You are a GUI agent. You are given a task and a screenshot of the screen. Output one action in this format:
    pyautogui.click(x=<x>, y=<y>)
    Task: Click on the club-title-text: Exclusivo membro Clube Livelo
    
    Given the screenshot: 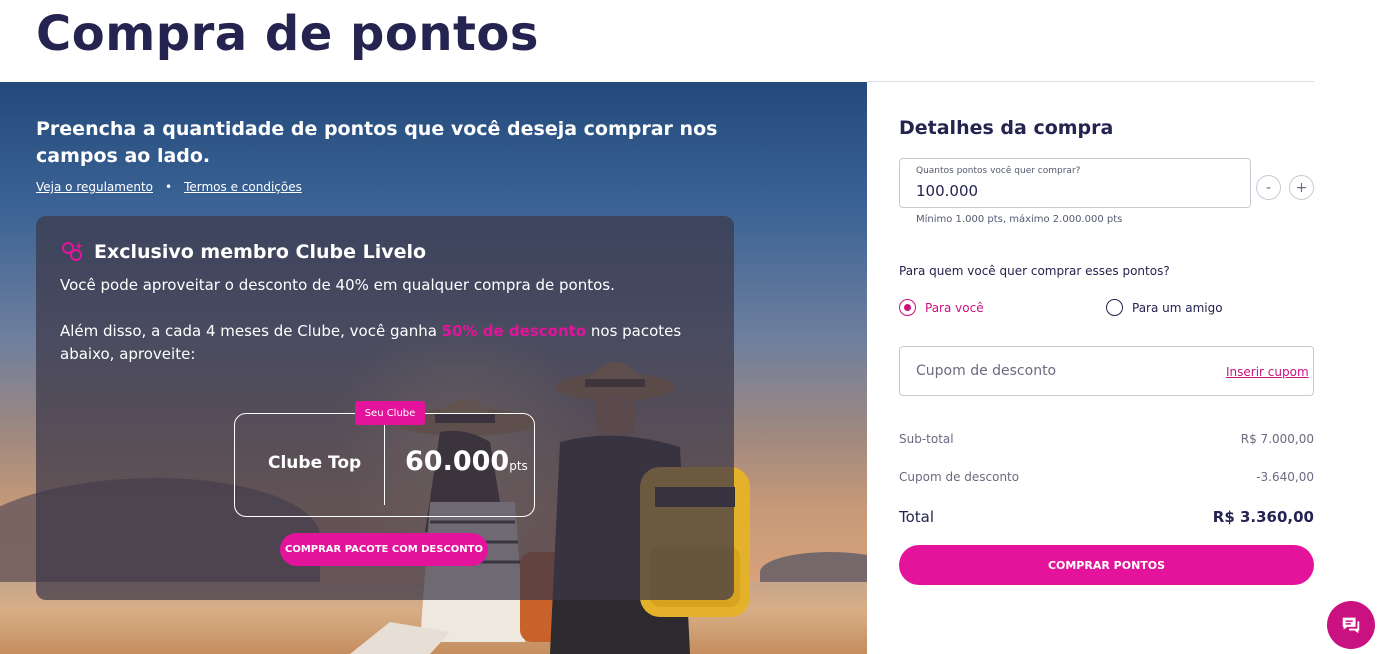 What is the action you would take?
    pyautogui.click(x=260, y=252)
    